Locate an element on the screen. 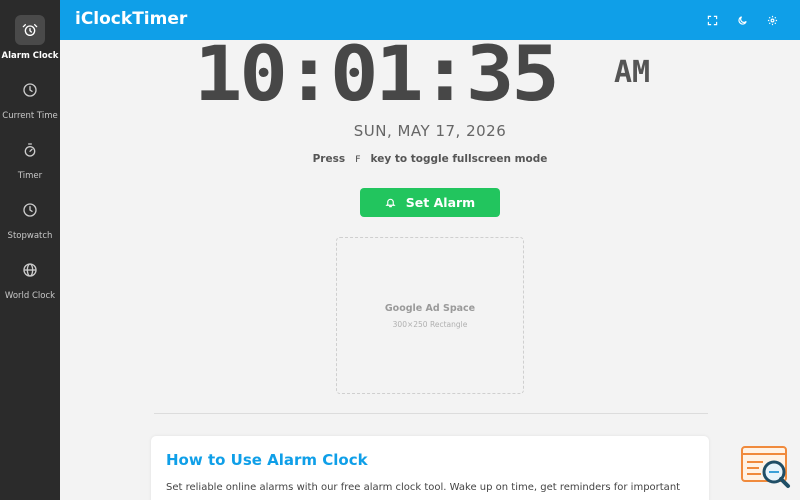 This screenshot has width=800, height=500. clock-icon is located at coordinates (30, 90).